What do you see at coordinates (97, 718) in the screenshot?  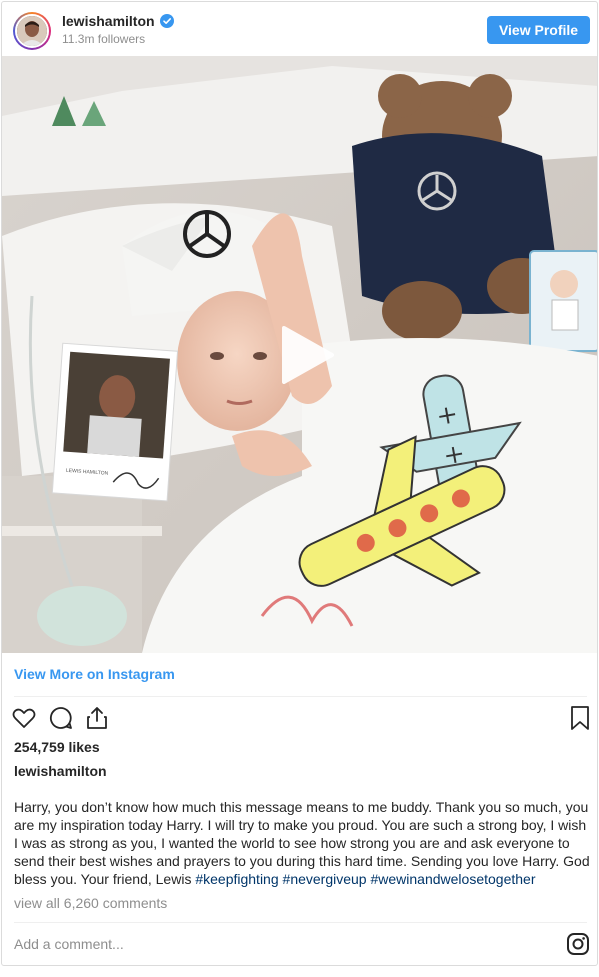 I see `share-icon` at bounding box center [97, 718].